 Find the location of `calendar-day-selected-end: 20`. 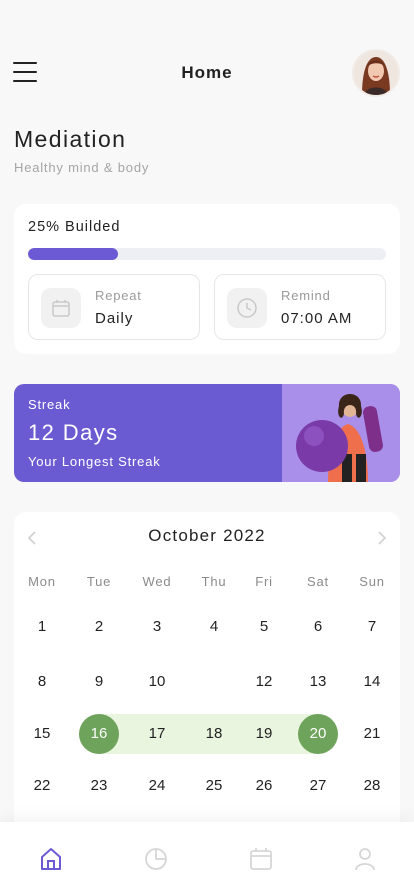

calendar-day-selected-end: 20 is located at coordinates (318, 734).